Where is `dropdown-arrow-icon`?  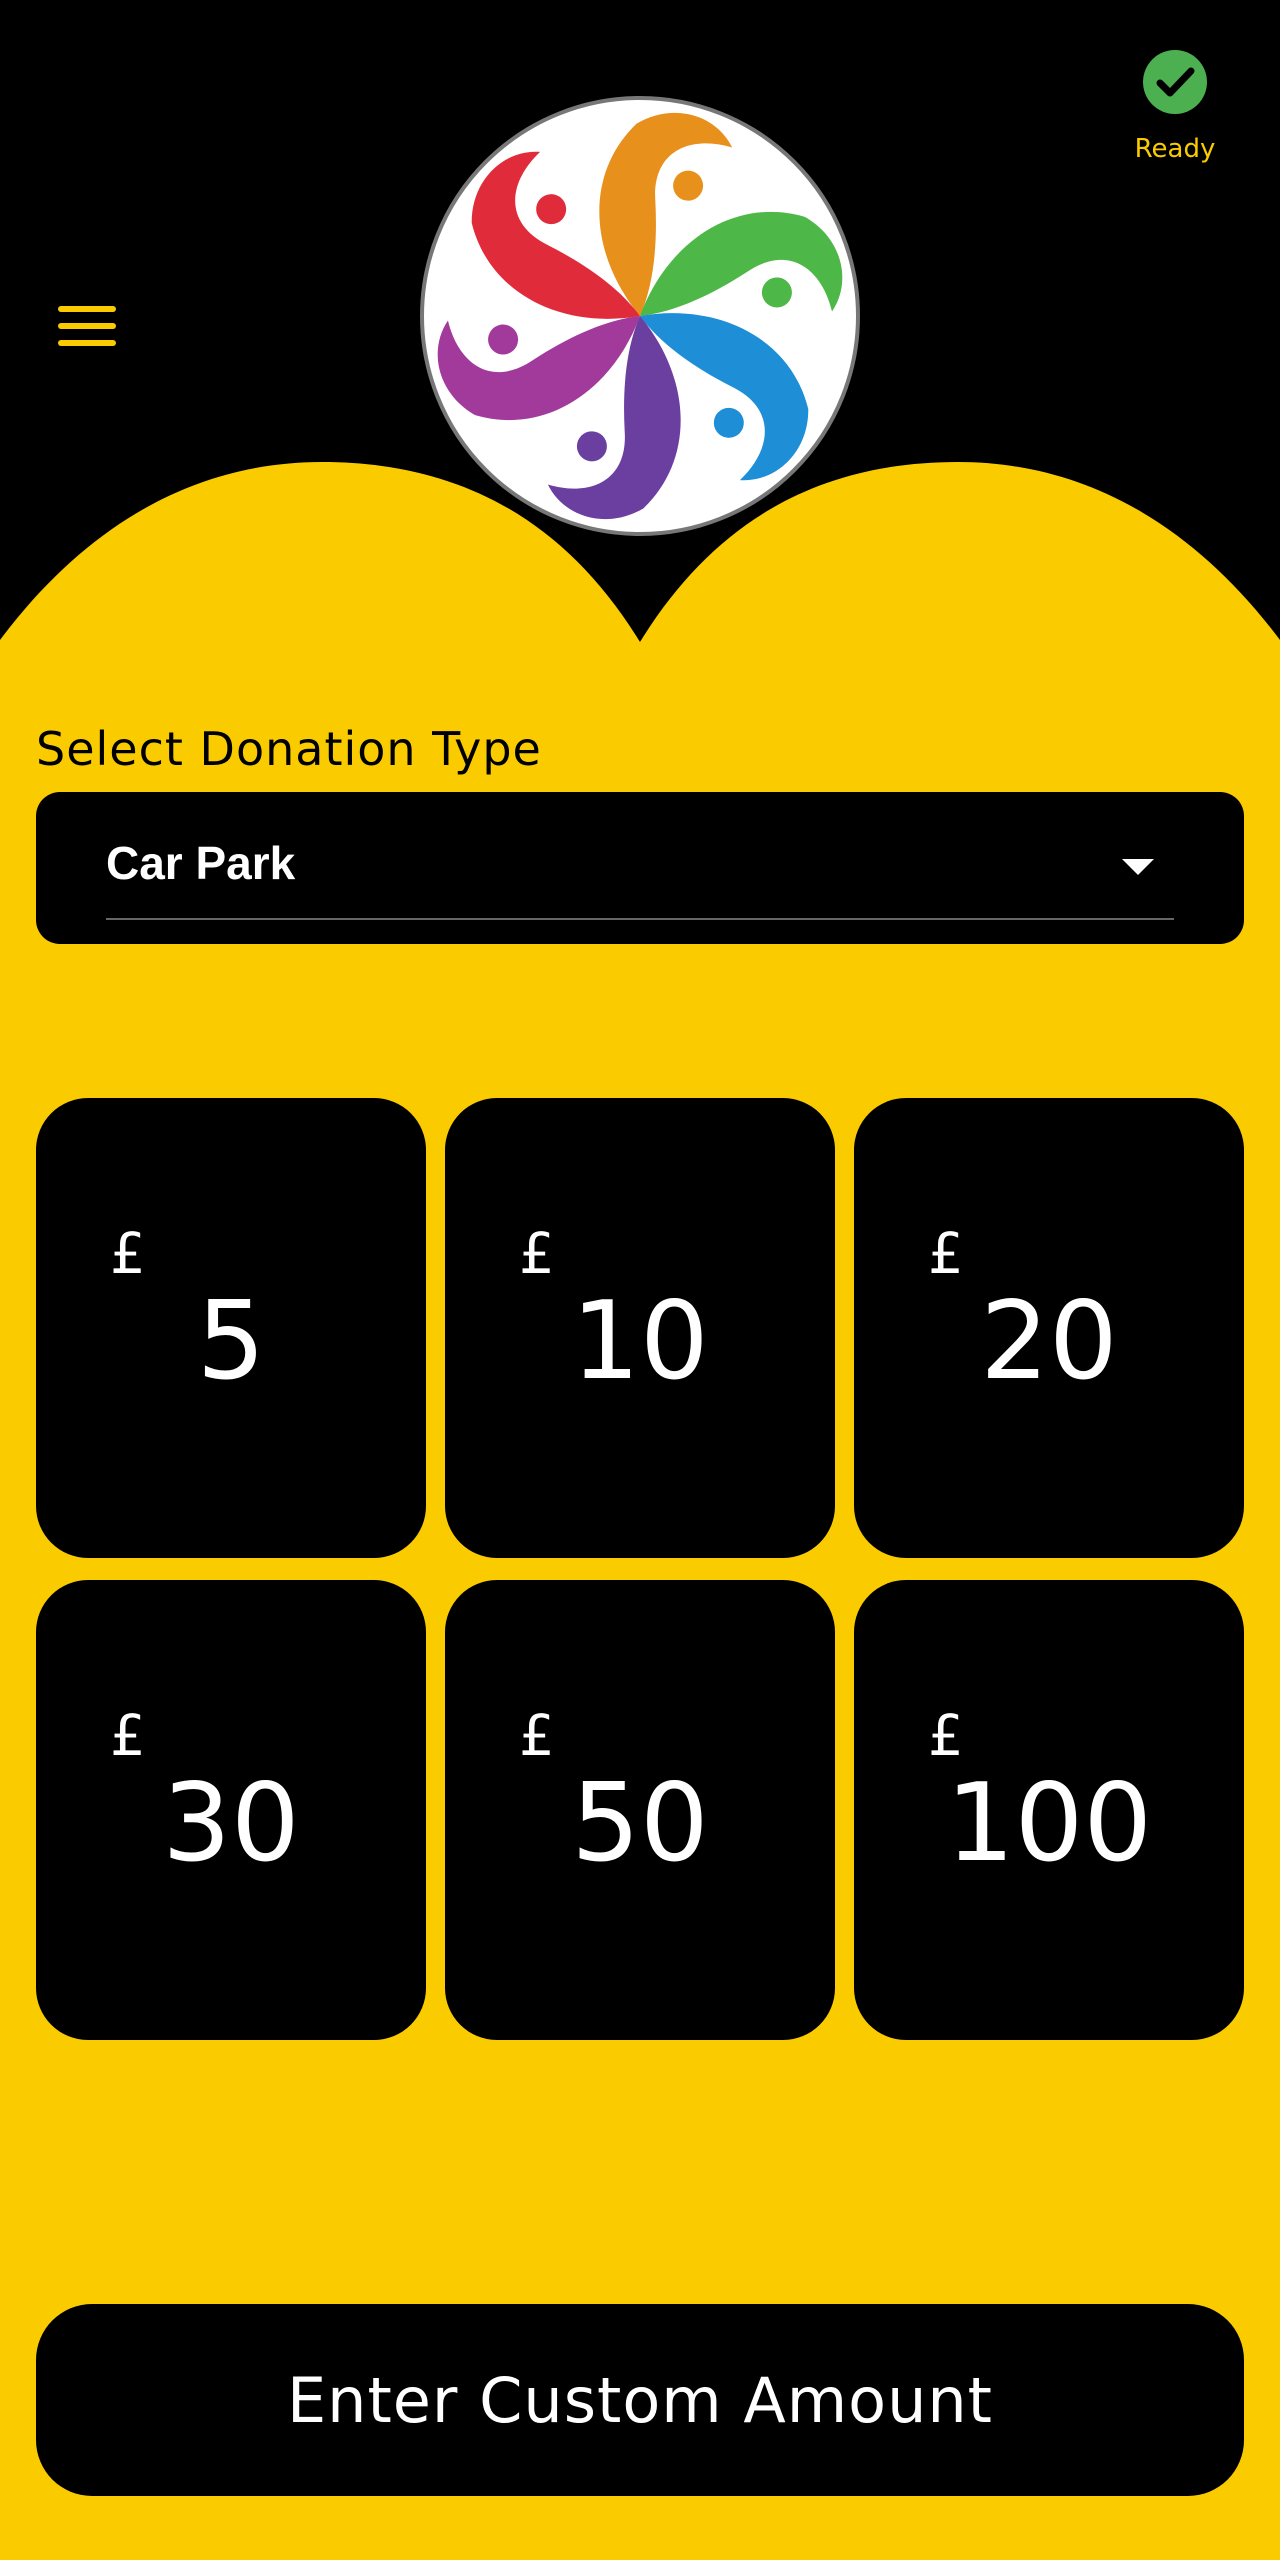 dropdown-arrow-icon is located at coordinates (1138, 867).